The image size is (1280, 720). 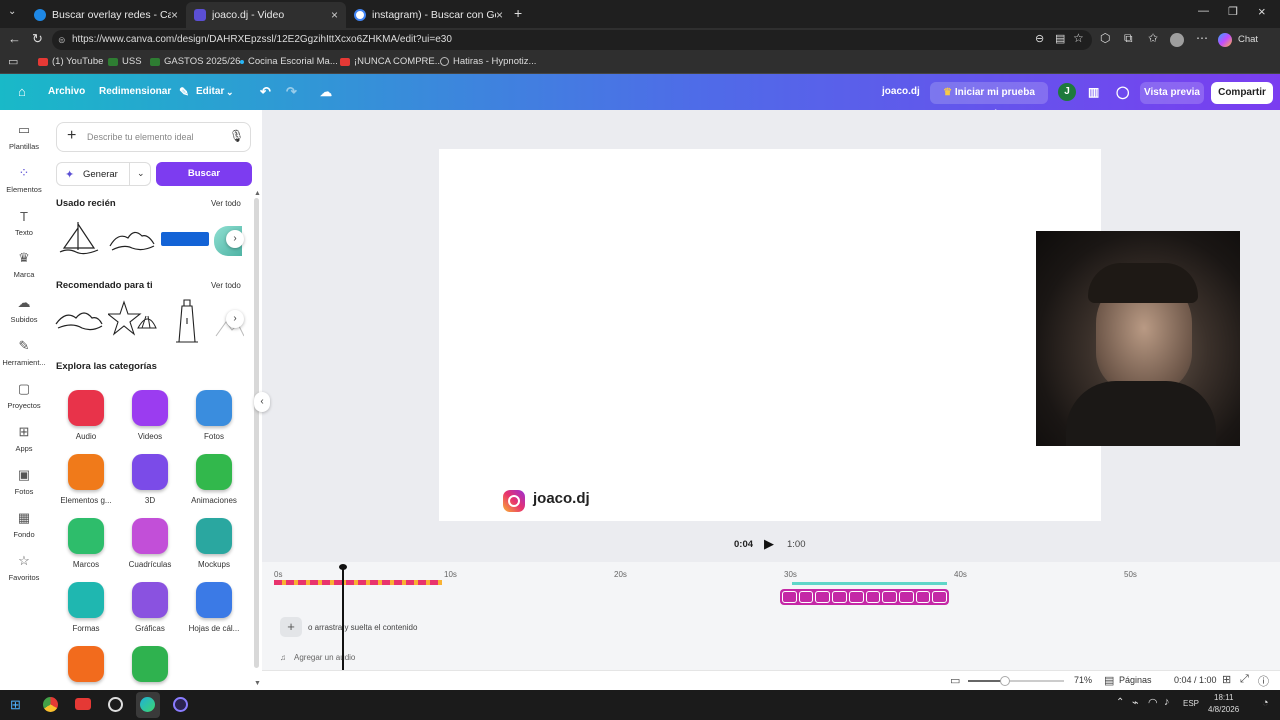 I want to click on reader-icon: ▤, so click(x=1060, y=38).